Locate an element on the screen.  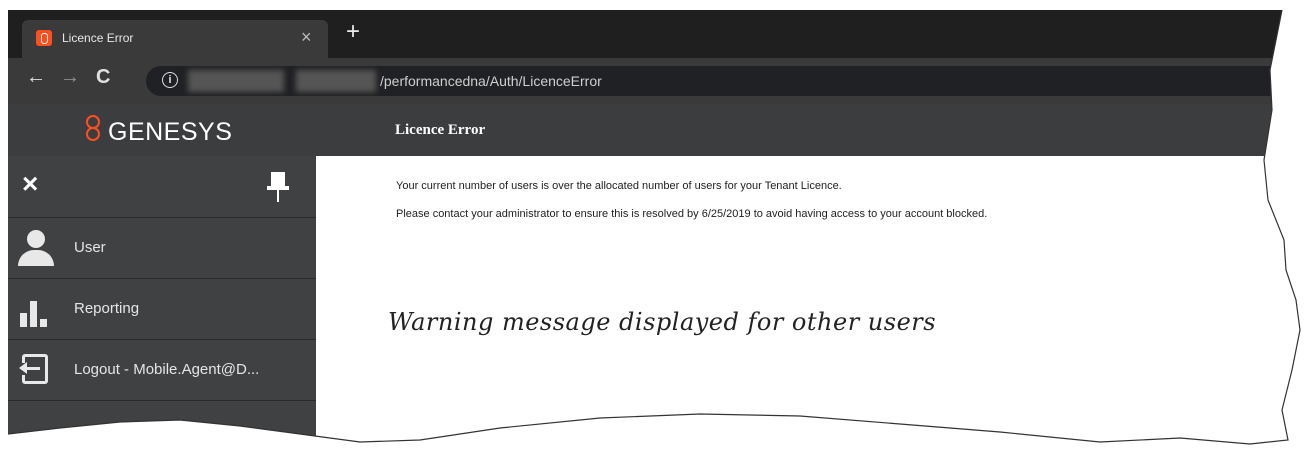
logout-icon is located at coordinates (36, 370).